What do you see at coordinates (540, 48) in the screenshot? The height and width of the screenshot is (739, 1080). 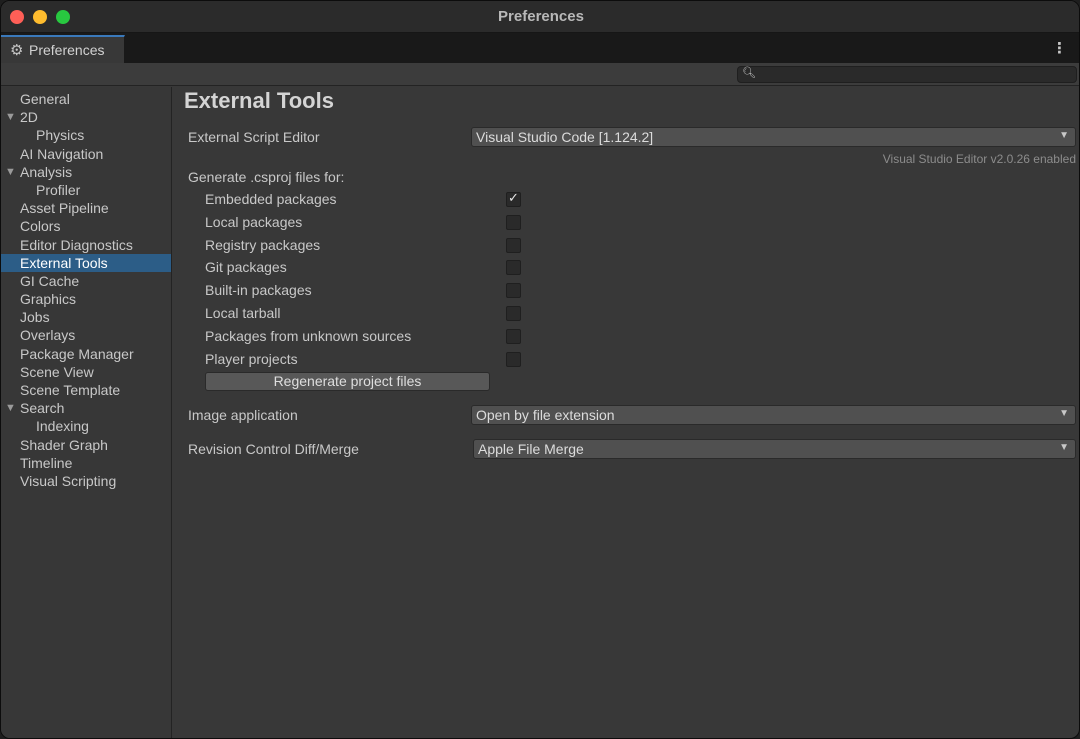 I see `tab-bar: ⚙ Preferences ⋮` at bounding box center [540, 48].